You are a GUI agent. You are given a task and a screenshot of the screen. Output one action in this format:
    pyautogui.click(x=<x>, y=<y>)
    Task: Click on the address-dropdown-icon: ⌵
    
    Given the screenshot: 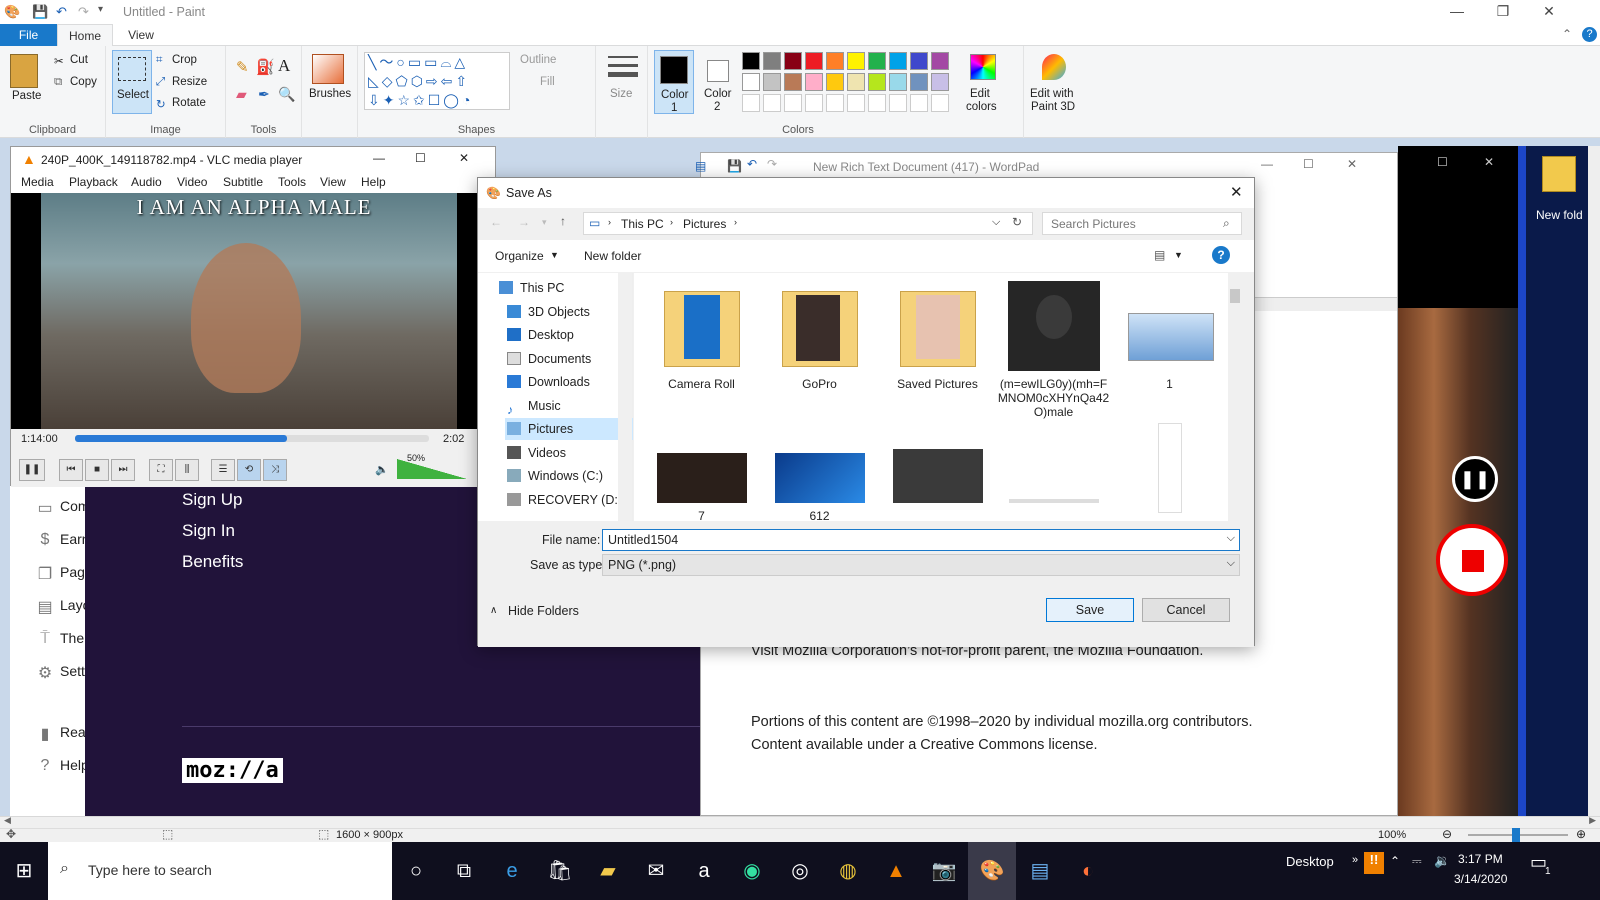 What is the action you would take?
    pyautogui.click(x=996, y=222)
    